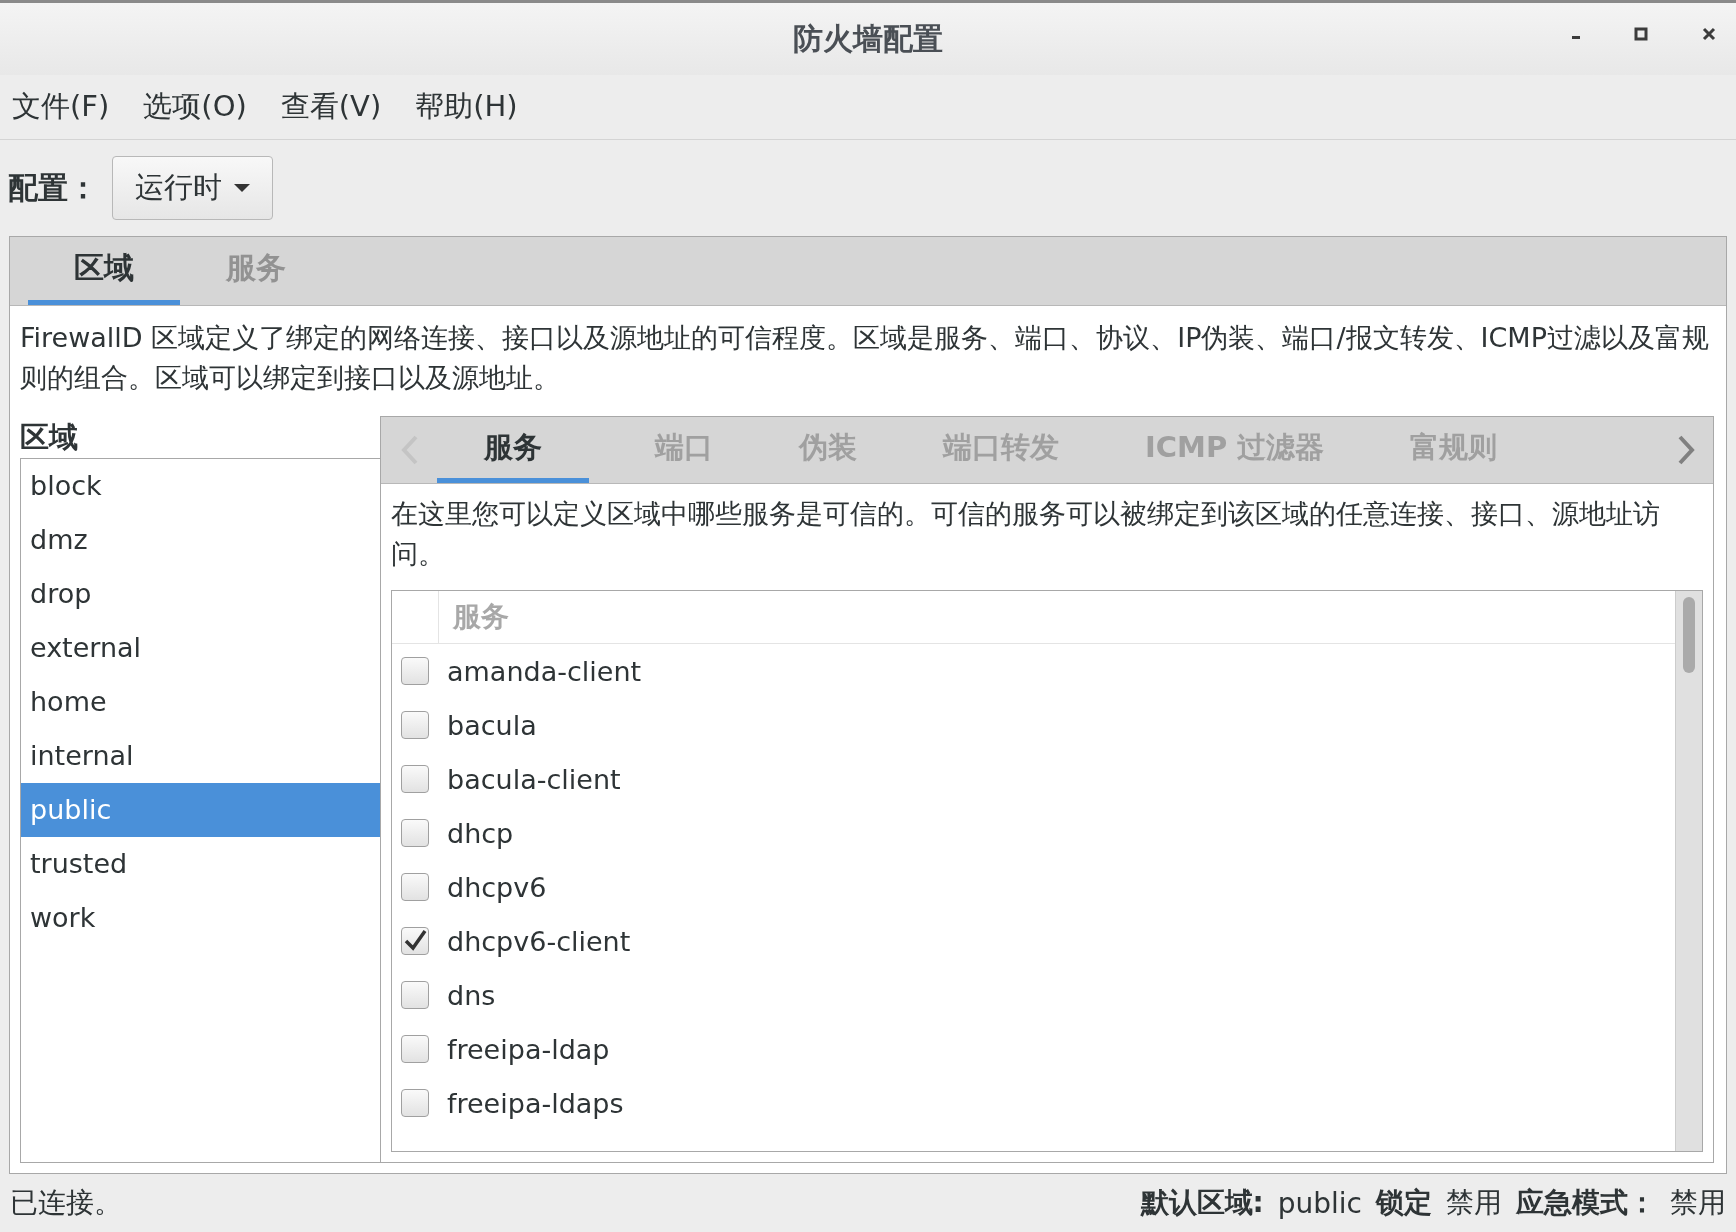 This screenshot has height=1232, width=1736. What do you see at coordinates (242, 188) in the screenshot?
I see `caret-icon` at bounding box center [242, 188].